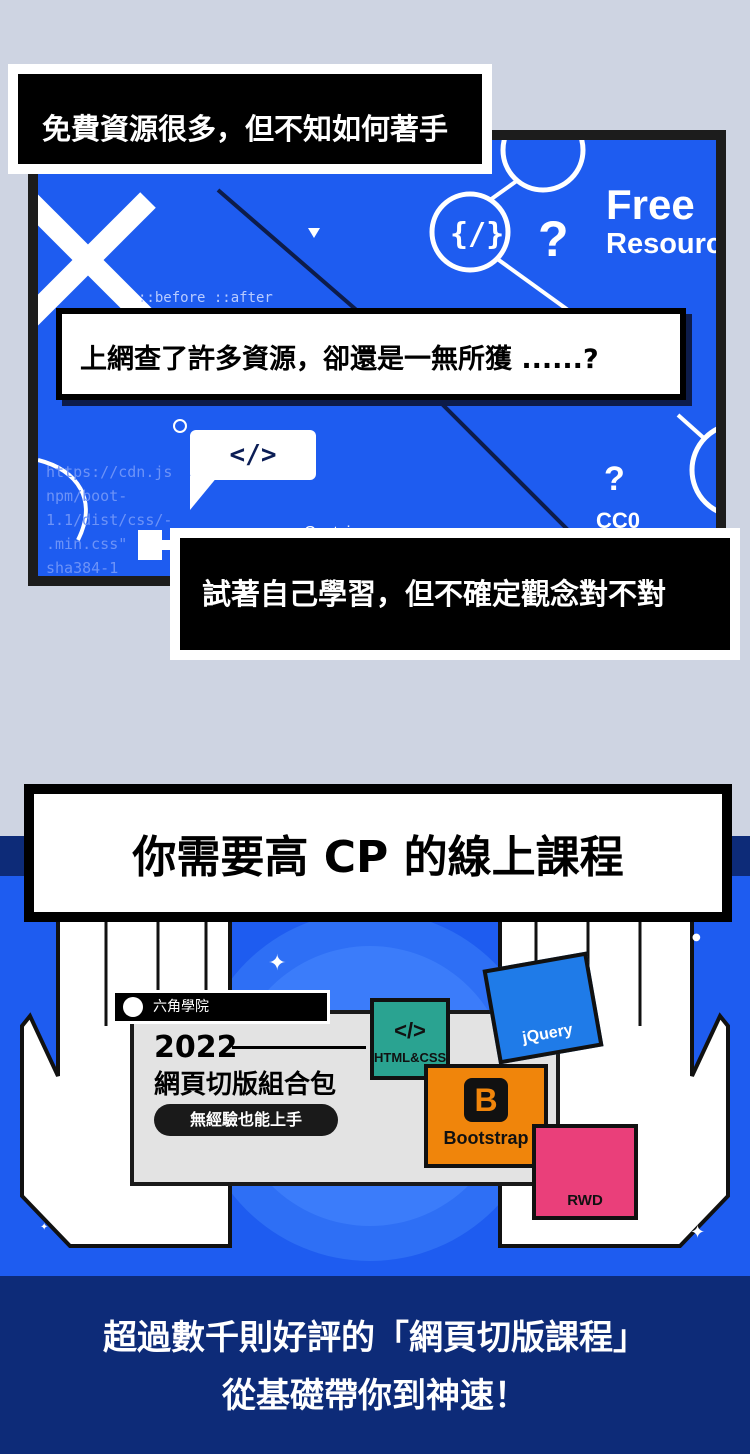  I want to click on bottom-subheadline: 從基礎帶你到神速！, so click(375, 1396).